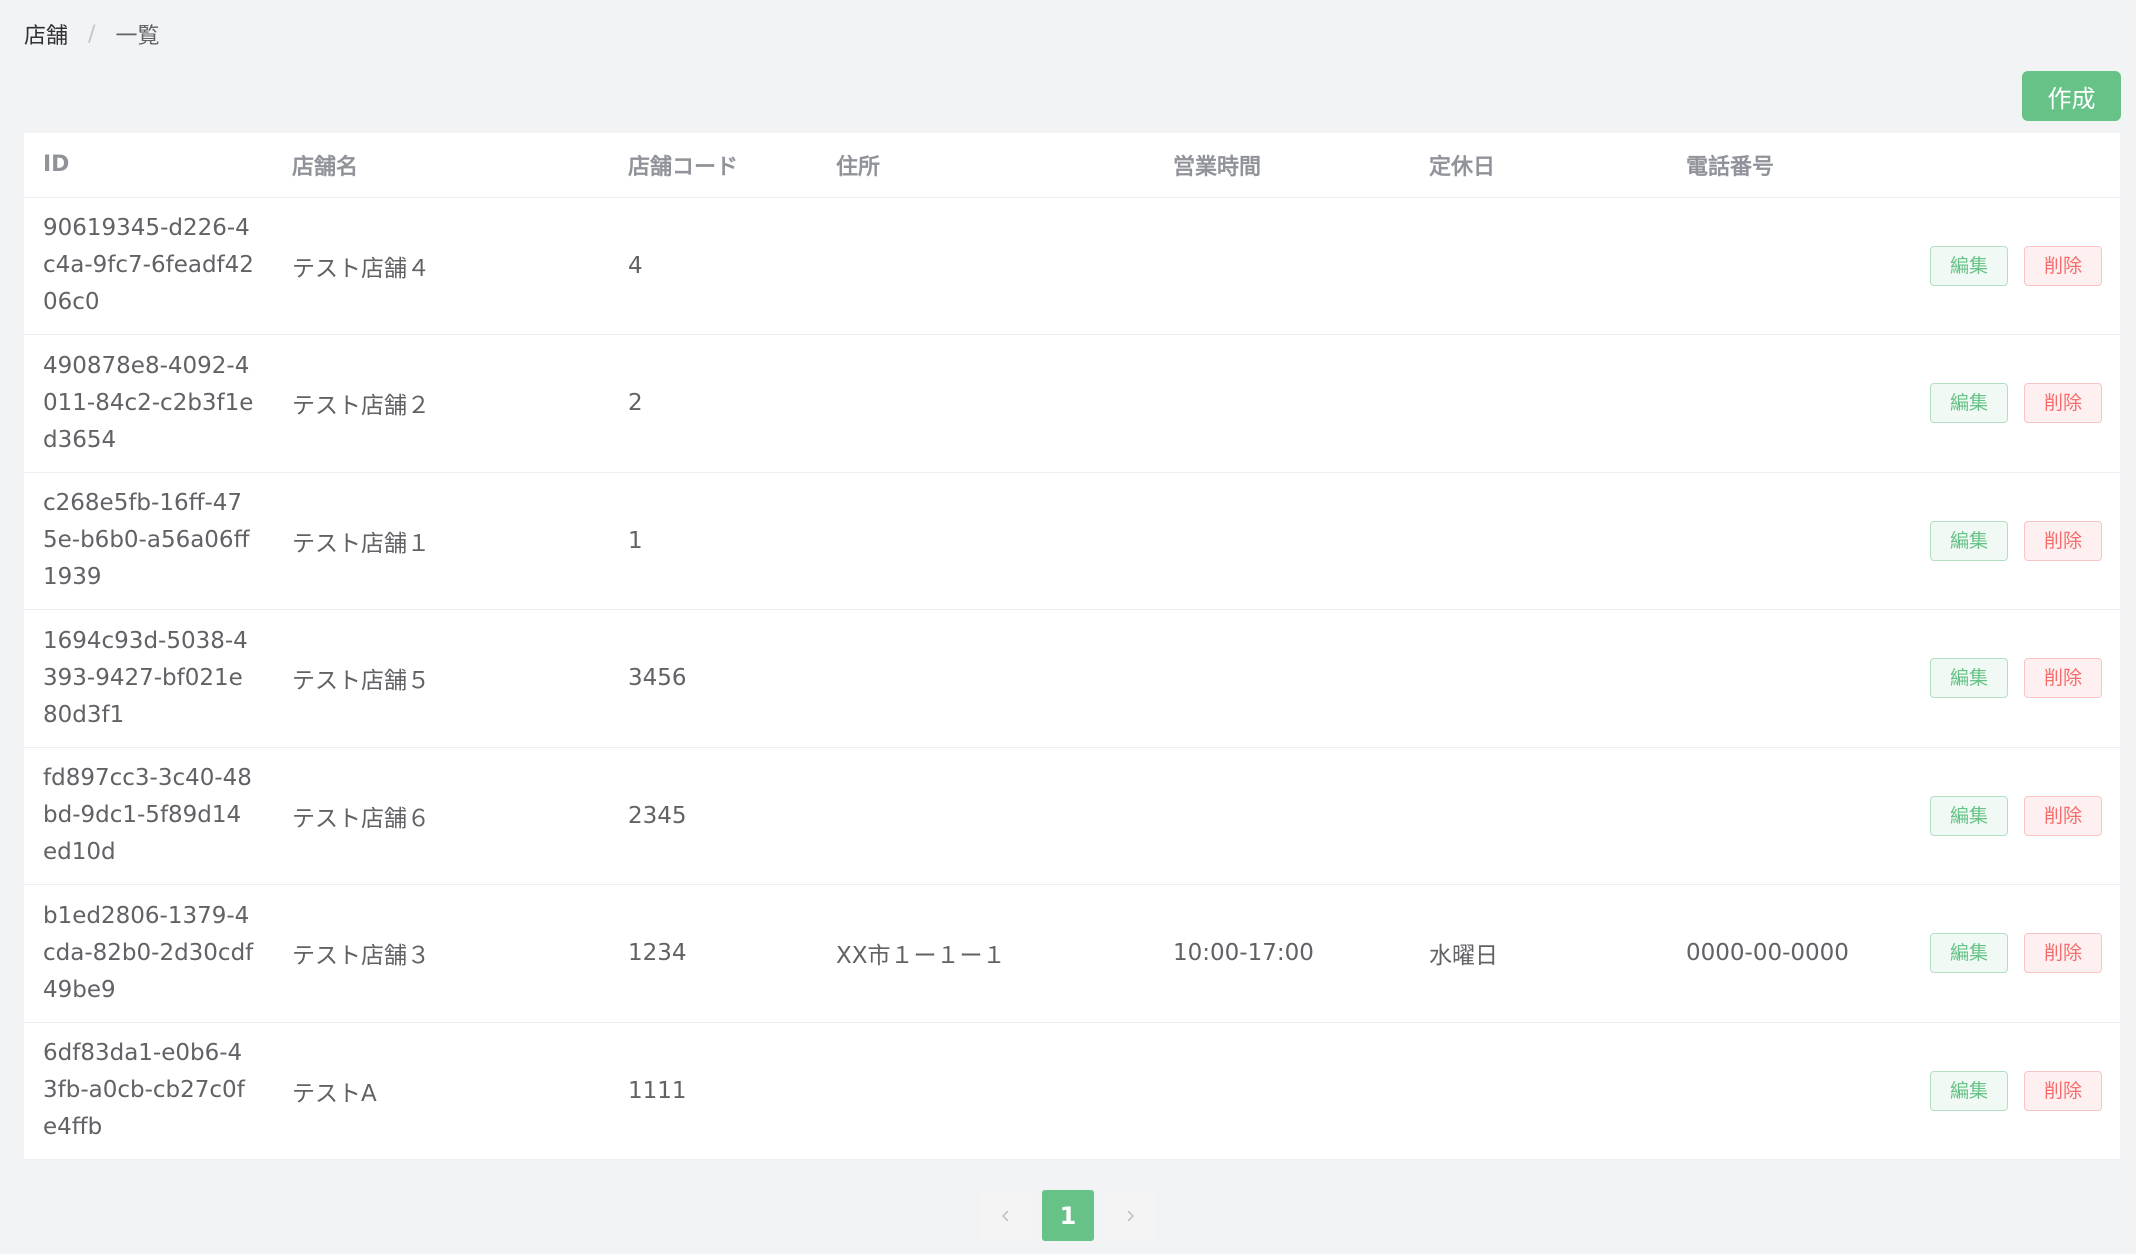  I want to click on cell-id: c268e5fb-16ff-475e-b6b0-a56a06ff1939, so click(148, 541).